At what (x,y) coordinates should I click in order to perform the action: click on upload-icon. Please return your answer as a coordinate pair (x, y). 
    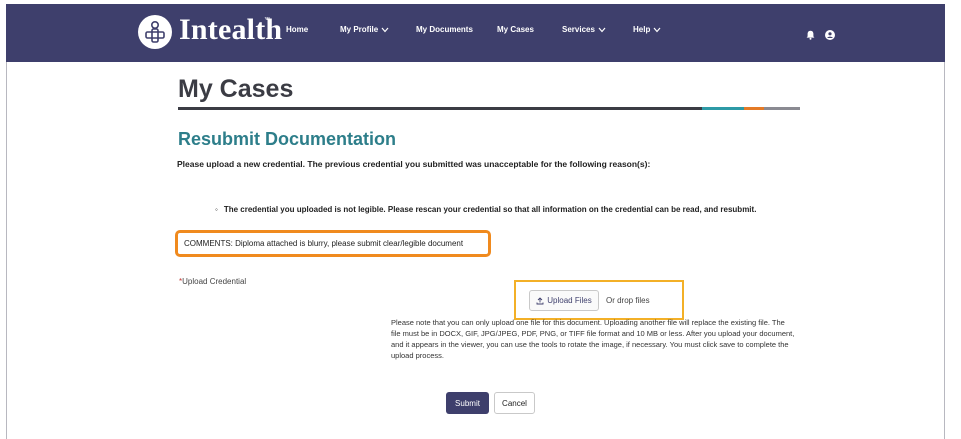
    Looking at the image, I should click on (540, 300).